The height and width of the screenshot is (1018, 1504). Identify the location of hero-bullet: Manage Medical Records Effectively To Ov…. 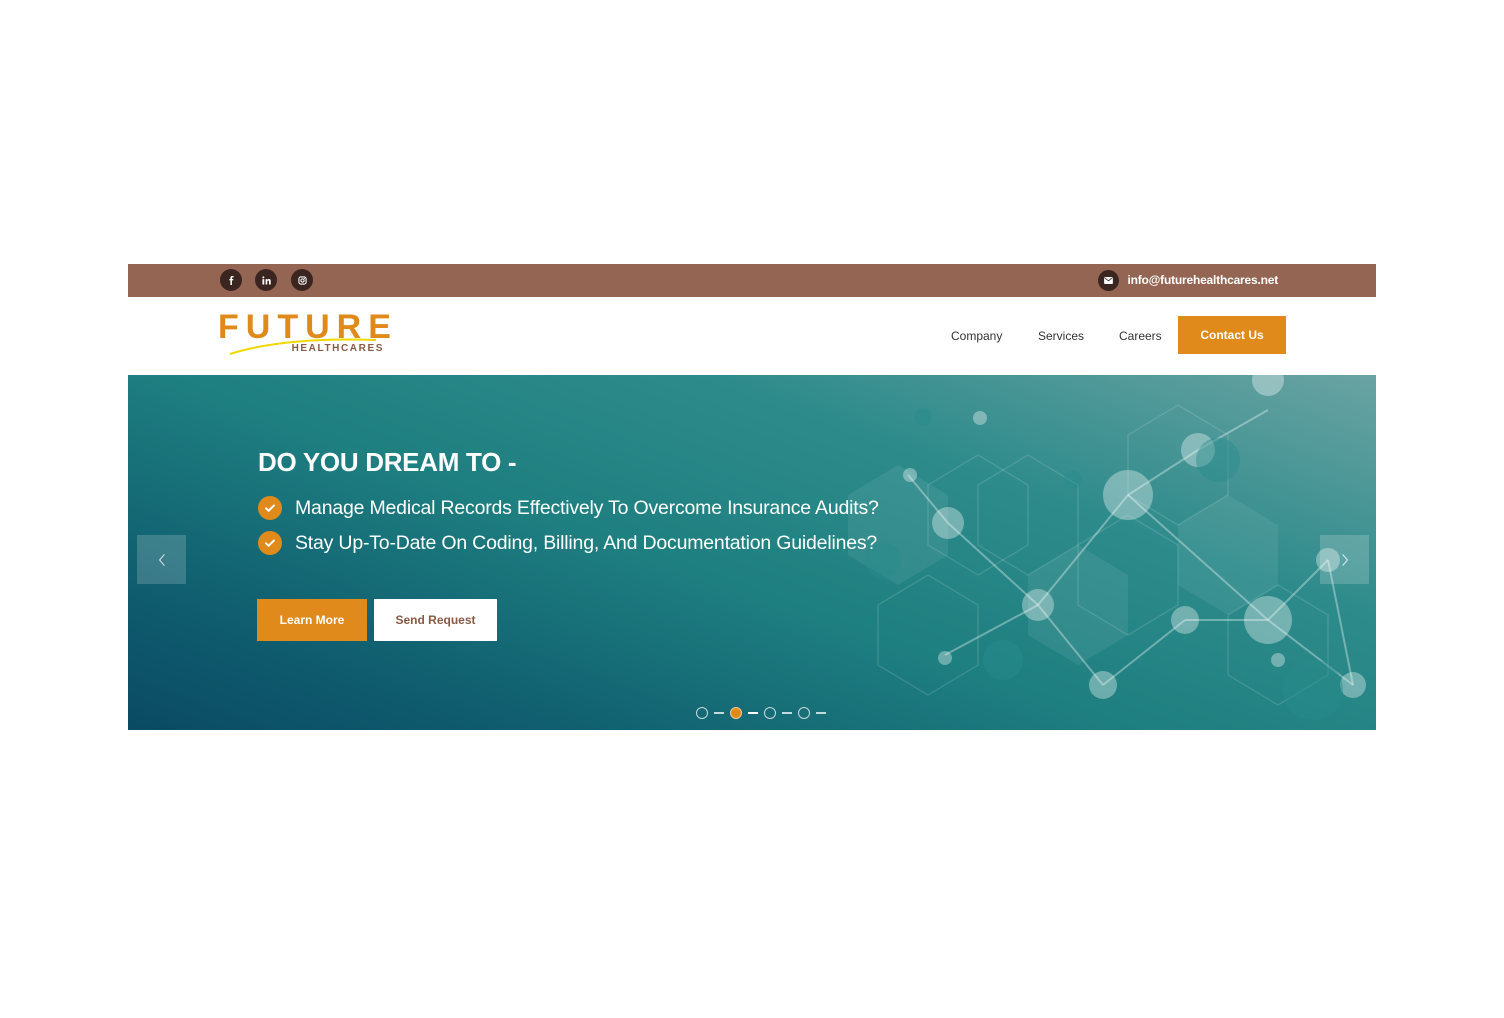
(568, 508).